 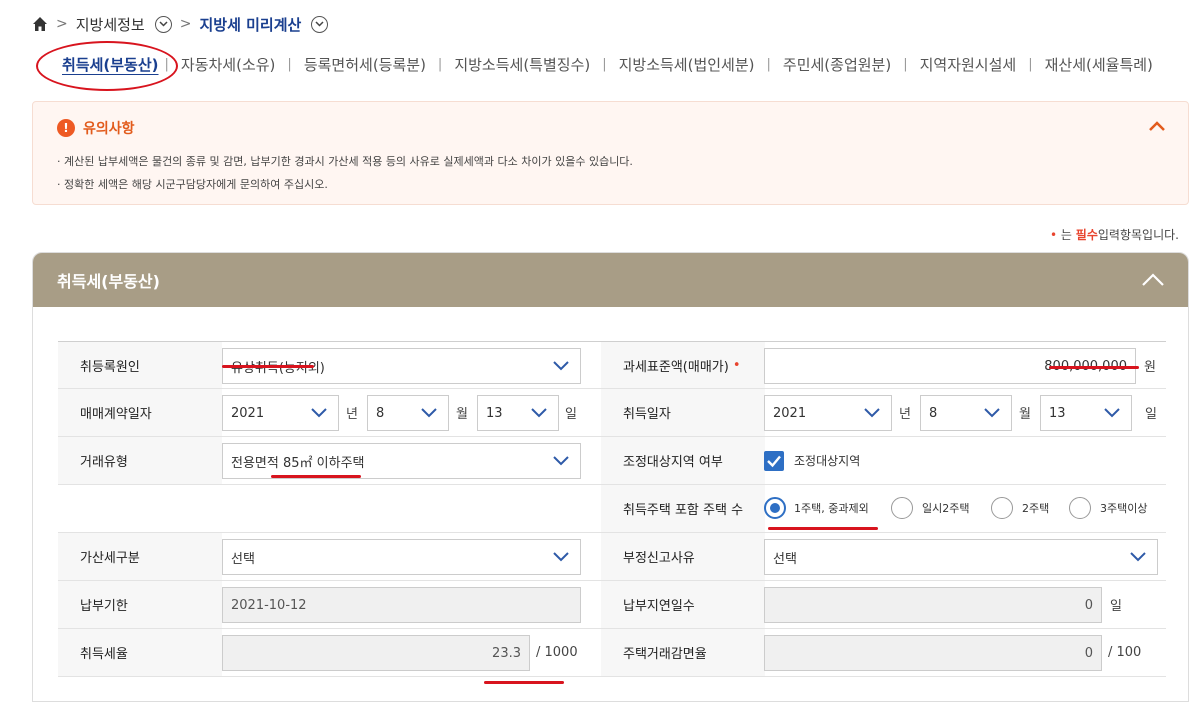 What do you see at coordinates (676, 367) in the screenshot?
I see `label-tax-base-text: 과세표준액(매매가)` at bounding box center [676, 367].